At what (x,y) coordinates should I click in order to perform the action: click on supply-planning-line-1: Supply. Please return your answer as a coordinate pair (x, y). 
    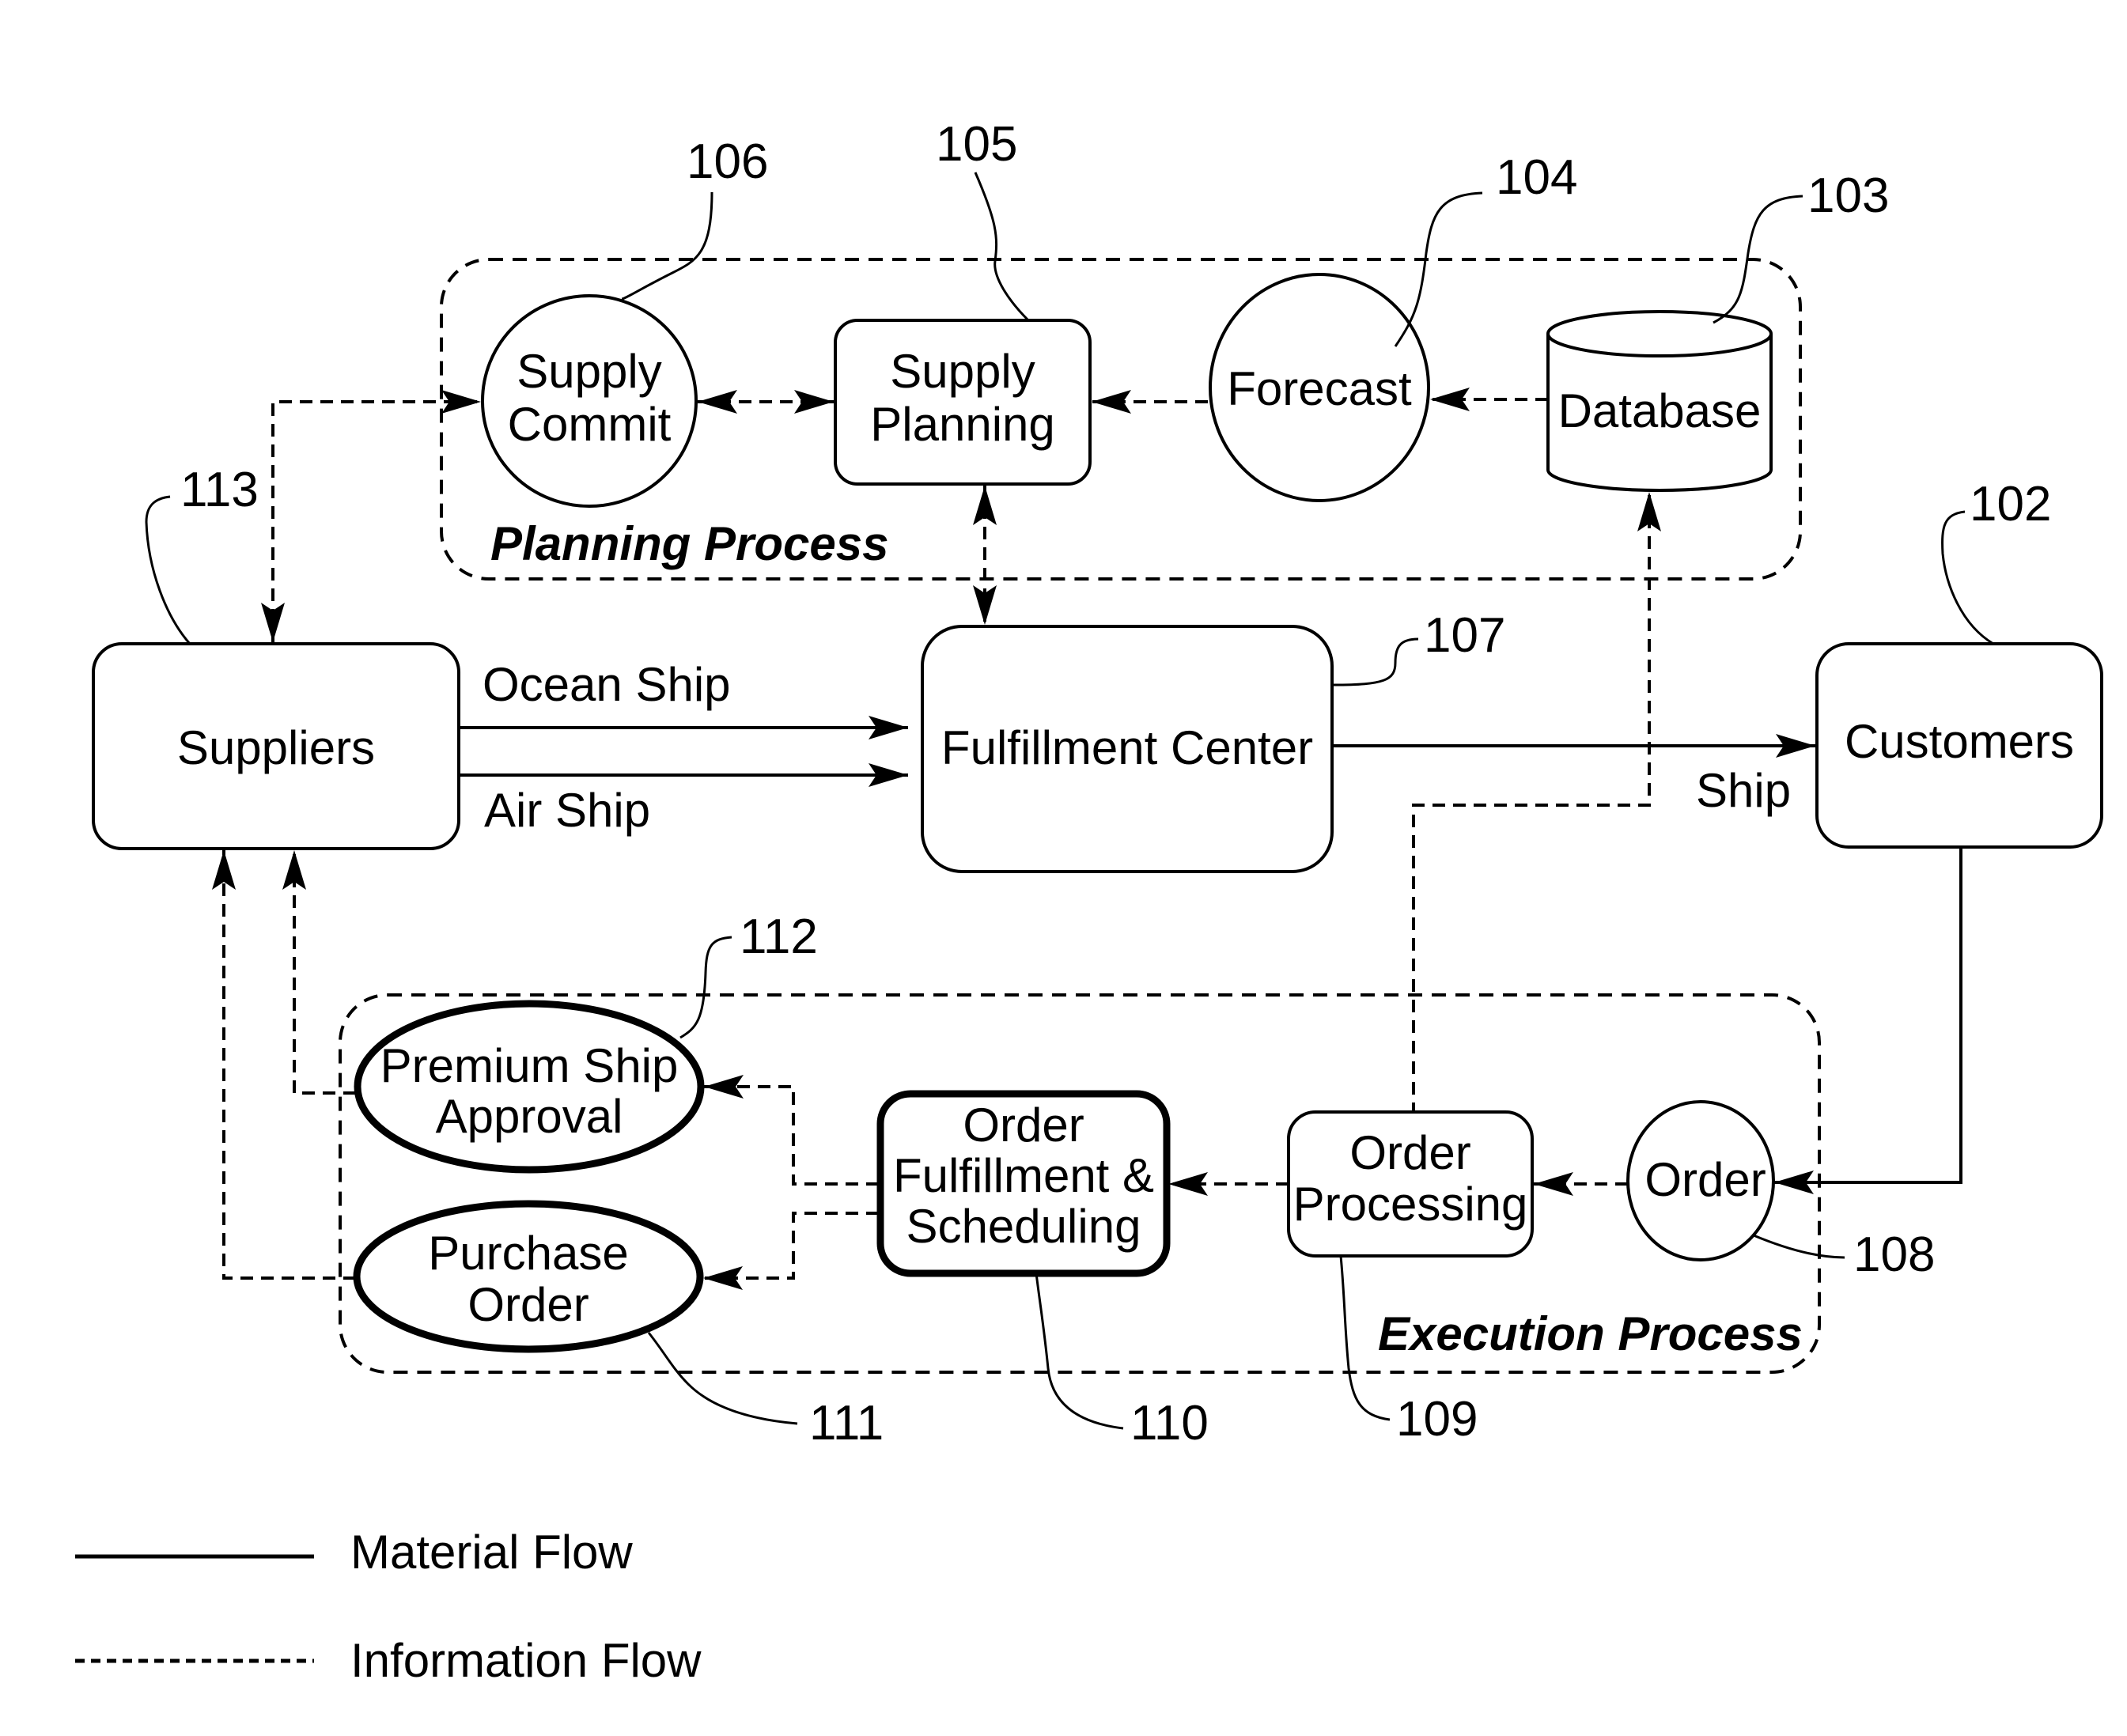
    Looking at the image, I should click on (962, 372).